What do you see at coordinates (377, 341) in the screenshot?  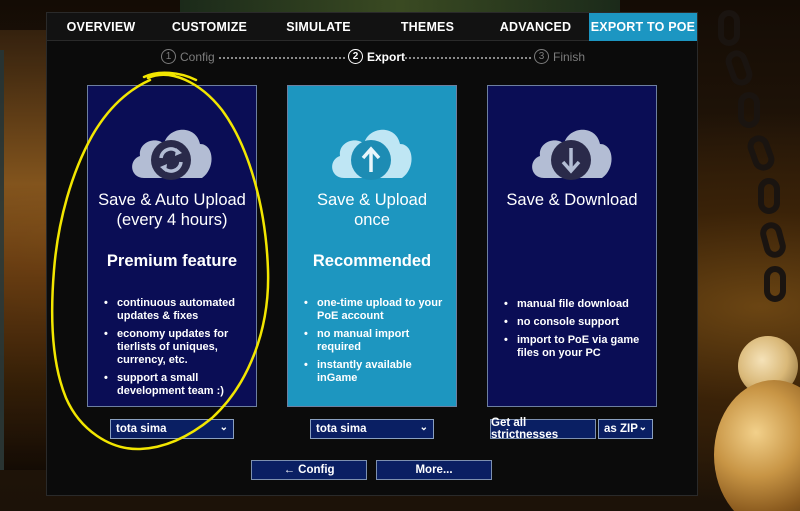 I see `list-item: no manual import required` at bounding box center [377, 341].